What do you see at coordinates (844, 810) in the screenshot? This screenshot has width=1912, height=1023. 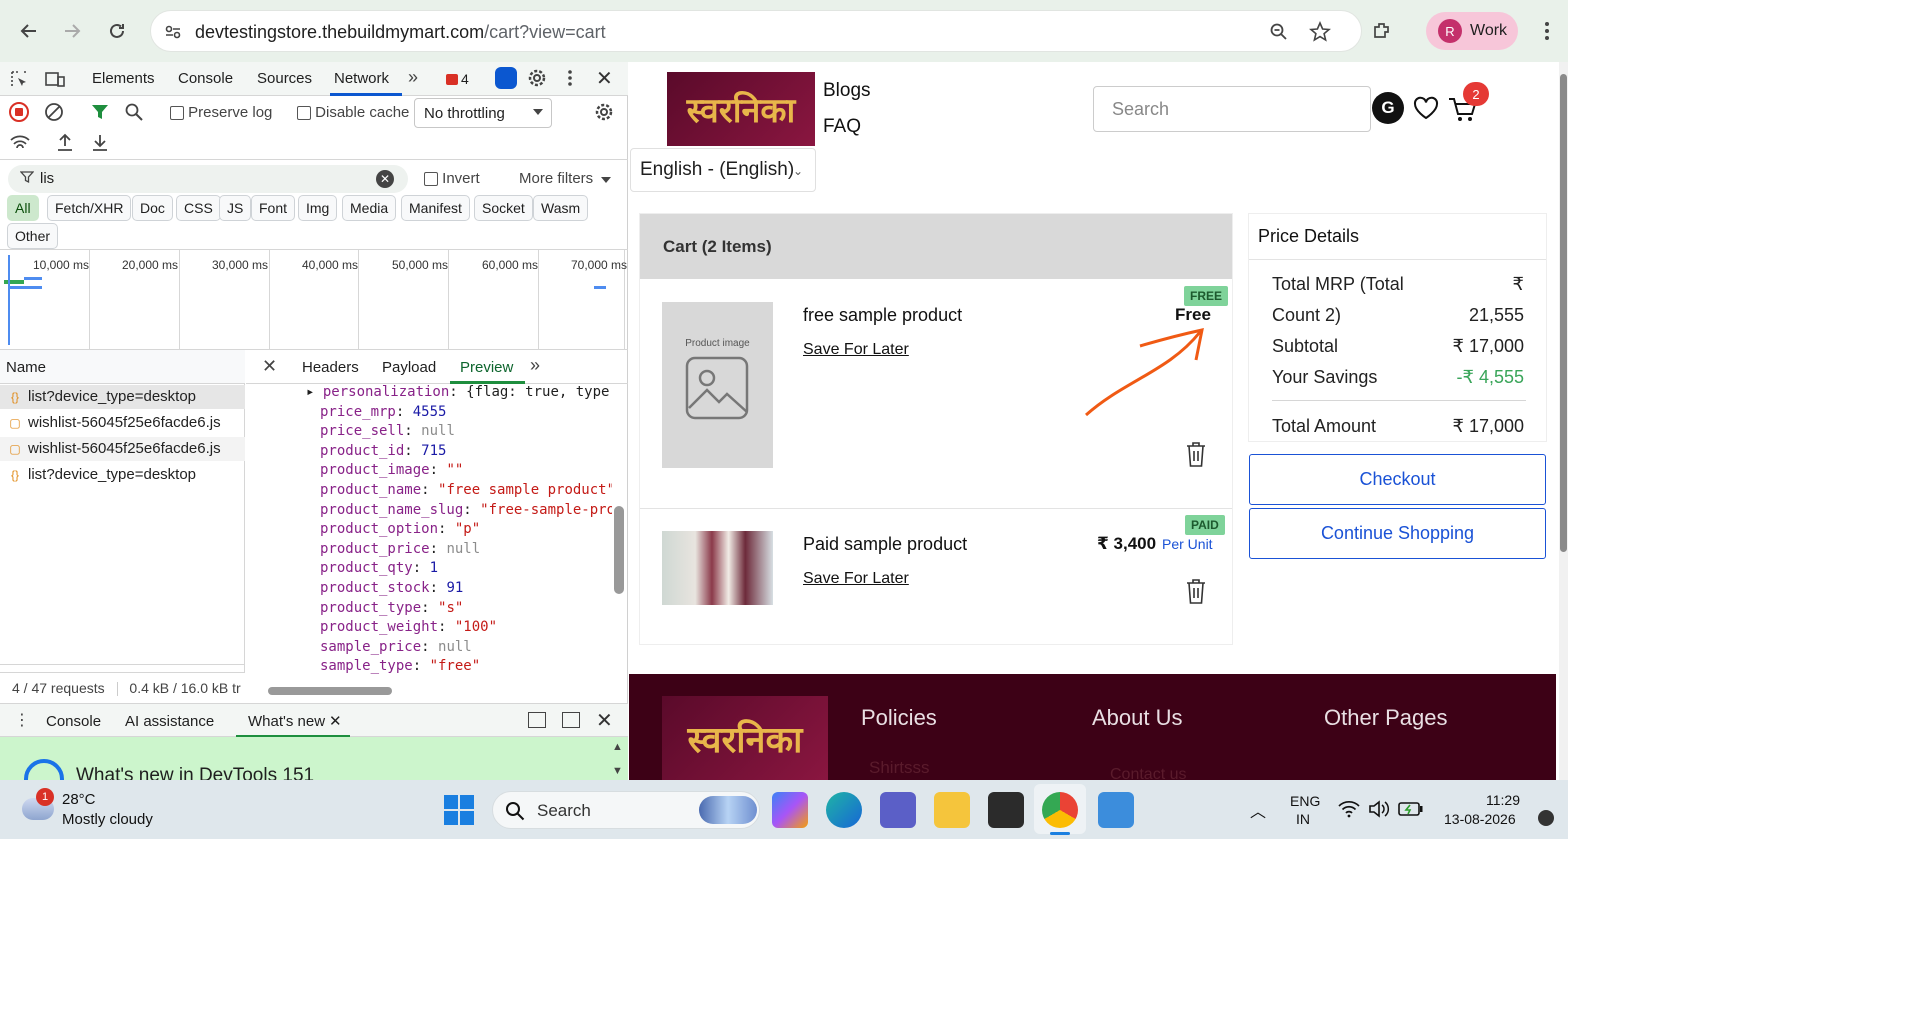 I see `edge-icon` at bounding box center [844, 810].